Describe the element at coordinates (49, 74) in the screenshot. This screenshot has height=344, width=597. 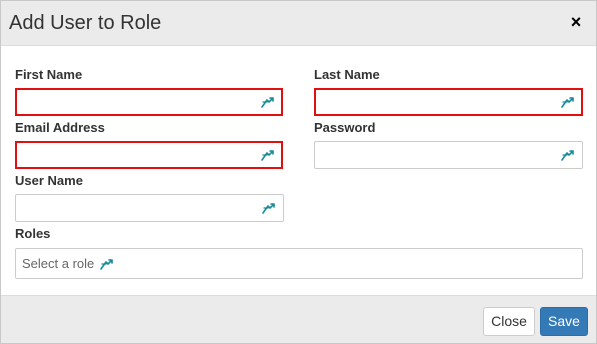
I see `first-name-label: First Name` at that location.